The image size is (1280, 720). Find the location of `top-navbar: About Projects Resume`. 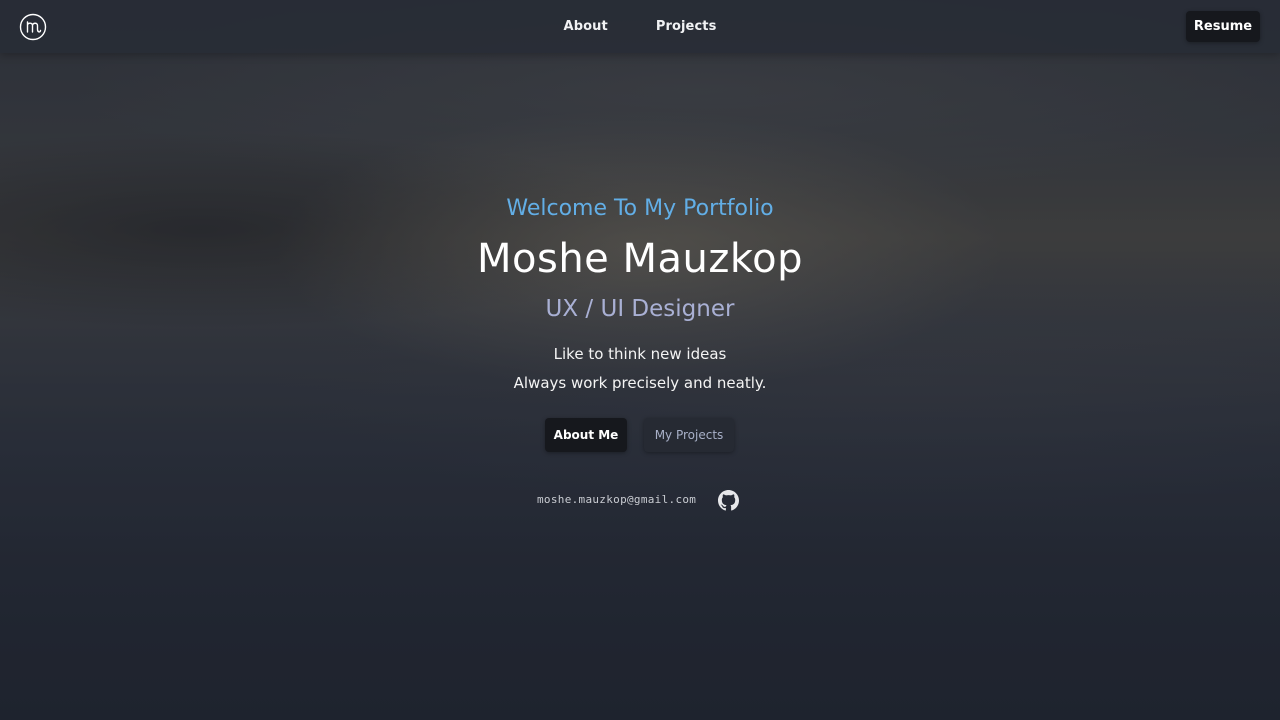

top-navbar: About Projects Resume is located at coordinates (640, 26).